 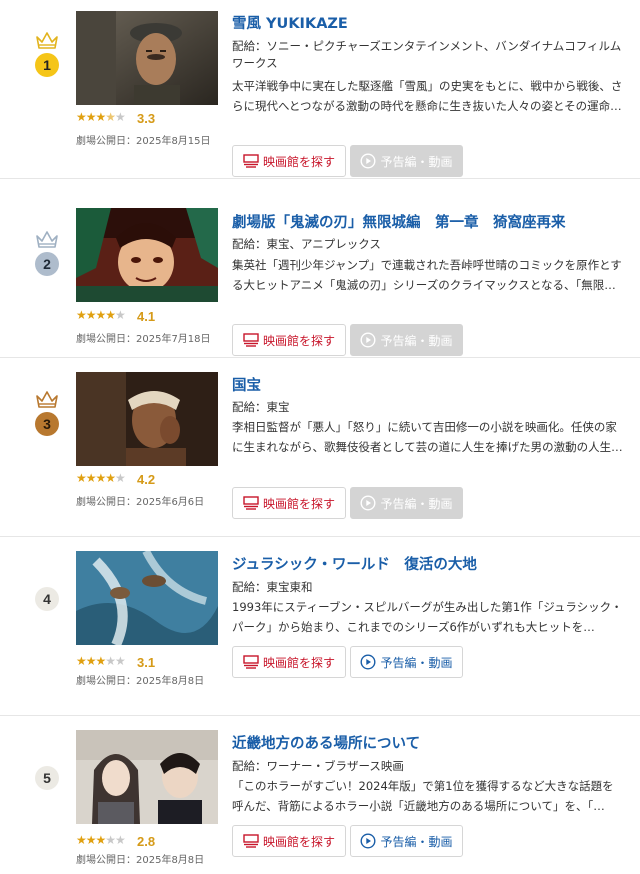 I want to click on rank-badge: 3, so click(x=47, y=424).